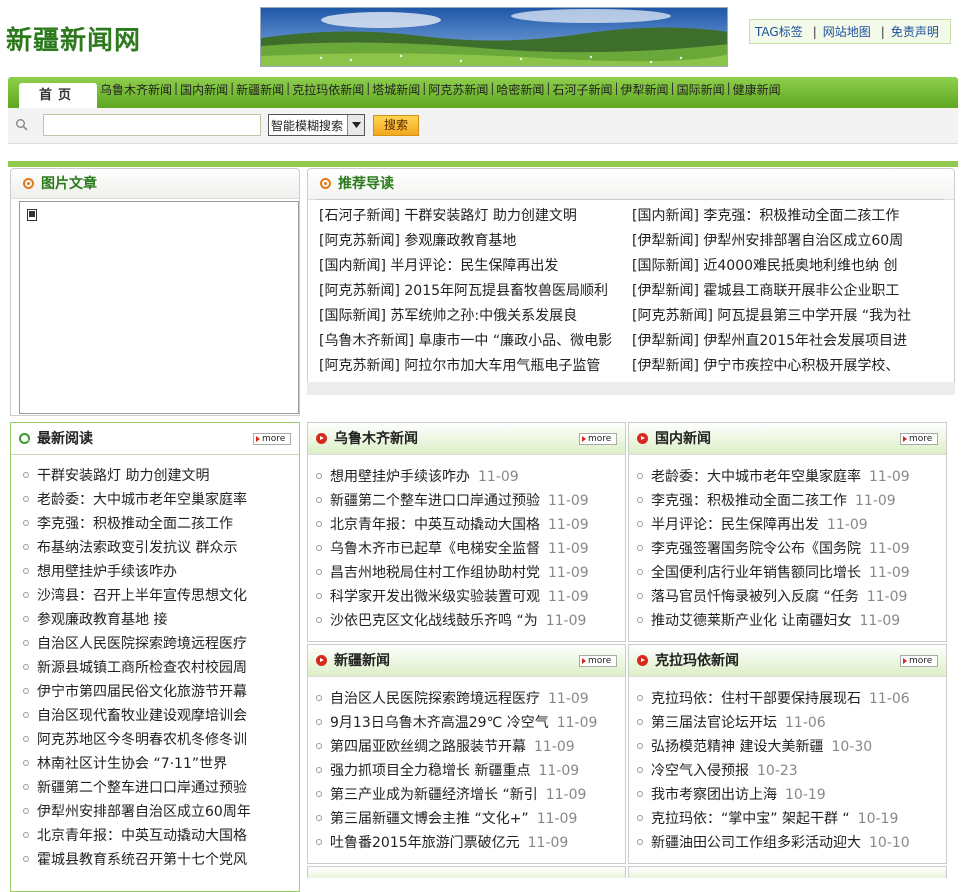 This screenshot has width=966, height=892. I want to click on recommend-divider, so click(630, 199).